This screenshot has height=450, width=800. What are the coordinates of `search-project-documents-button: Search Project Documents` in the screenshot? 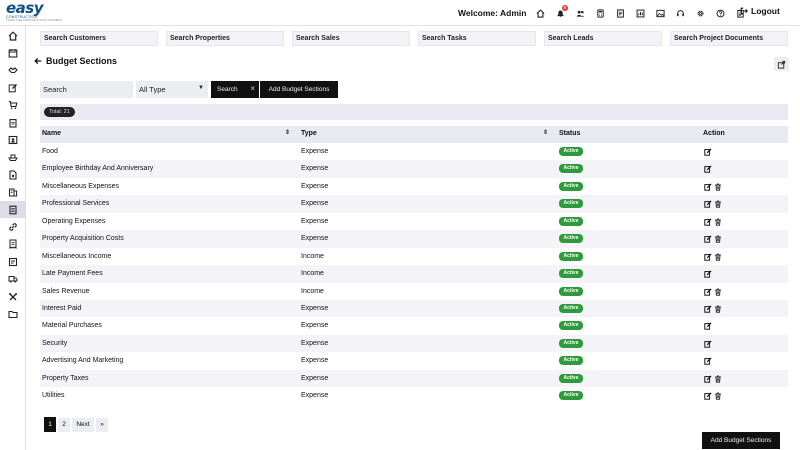 It's located at (729, 38).